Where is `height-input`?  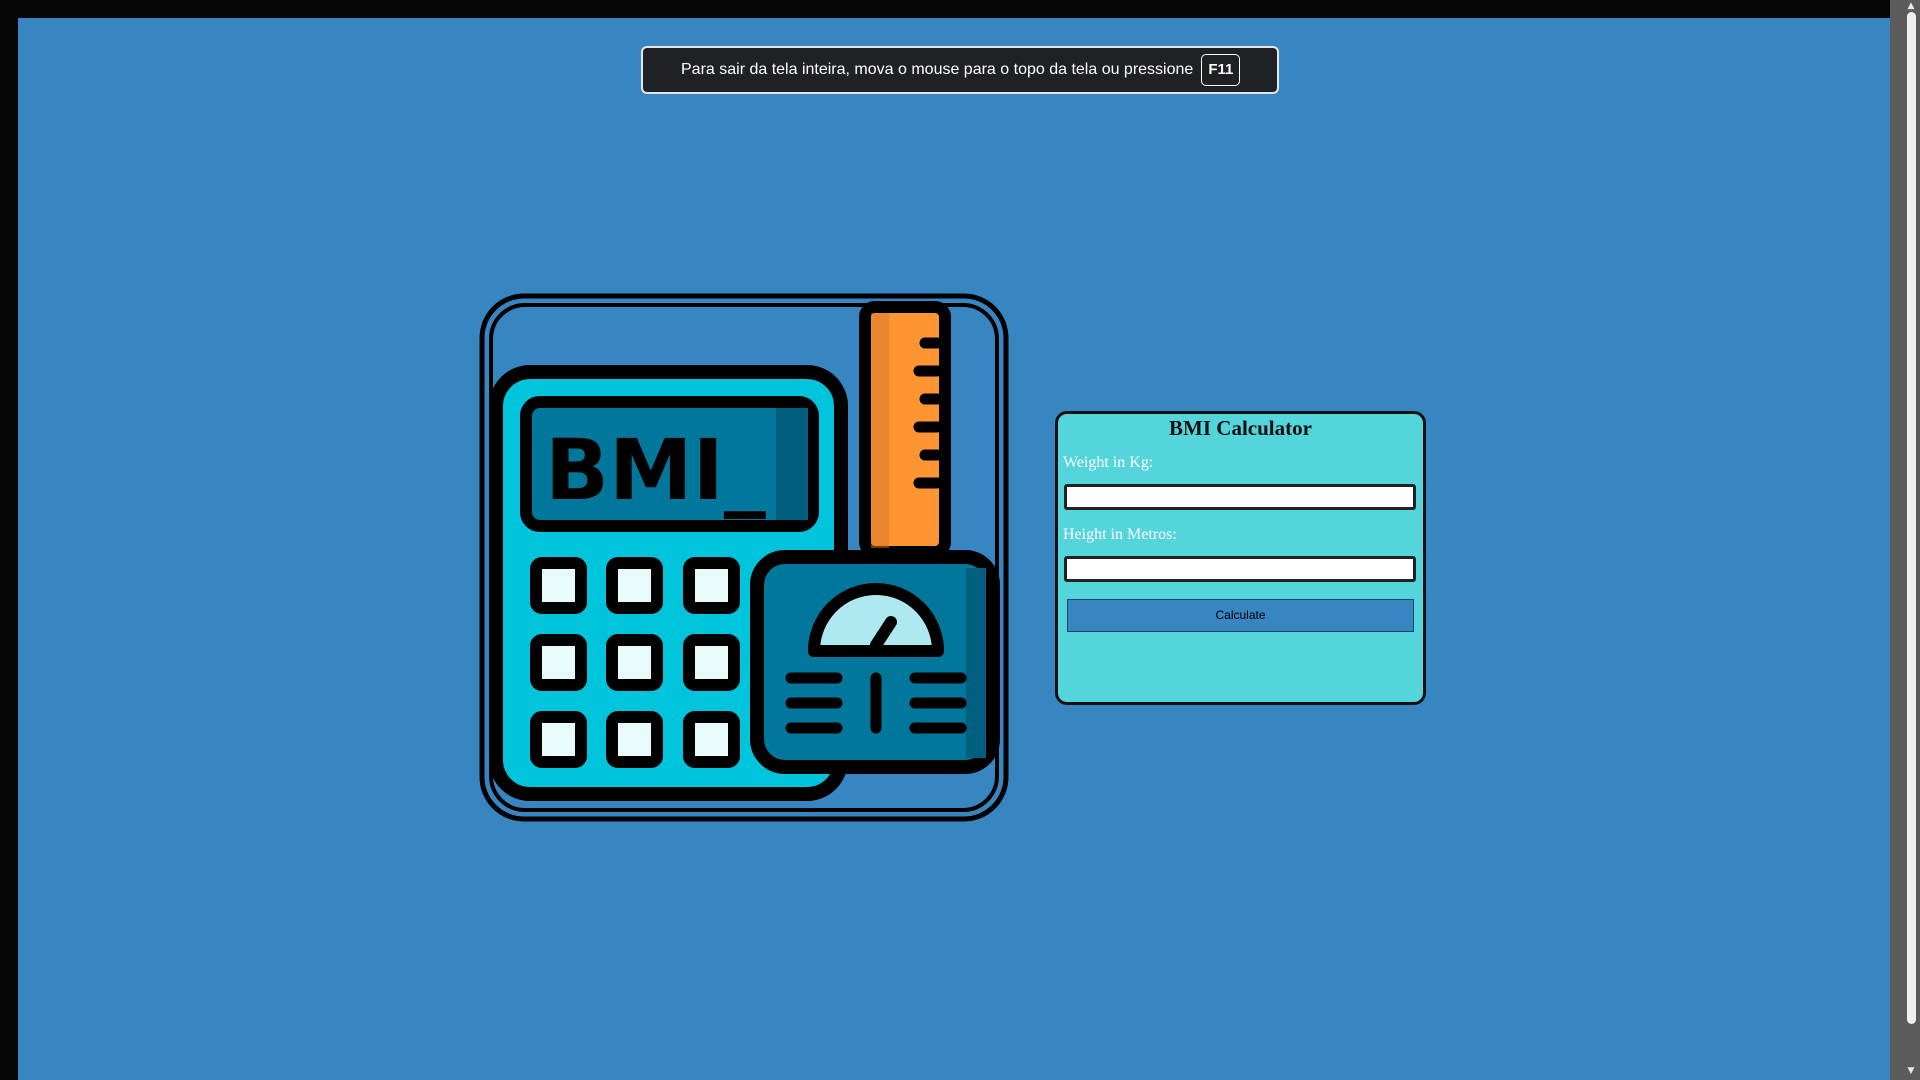
height-input is located at coordinates (1240, 569).